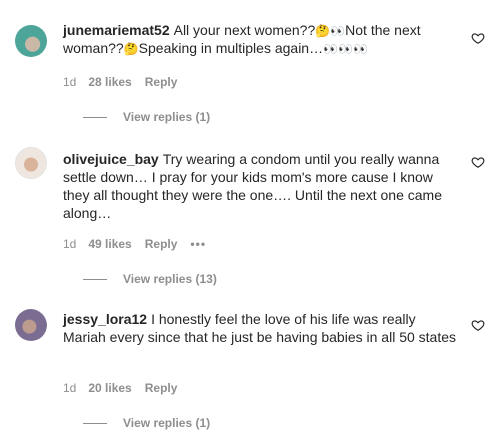 This screenshot has height=441, width=499. What do you see at coordinates (109, 388) in the screenshot?
I see `likes-count: 20 likes` at bounding box center [109, 388].